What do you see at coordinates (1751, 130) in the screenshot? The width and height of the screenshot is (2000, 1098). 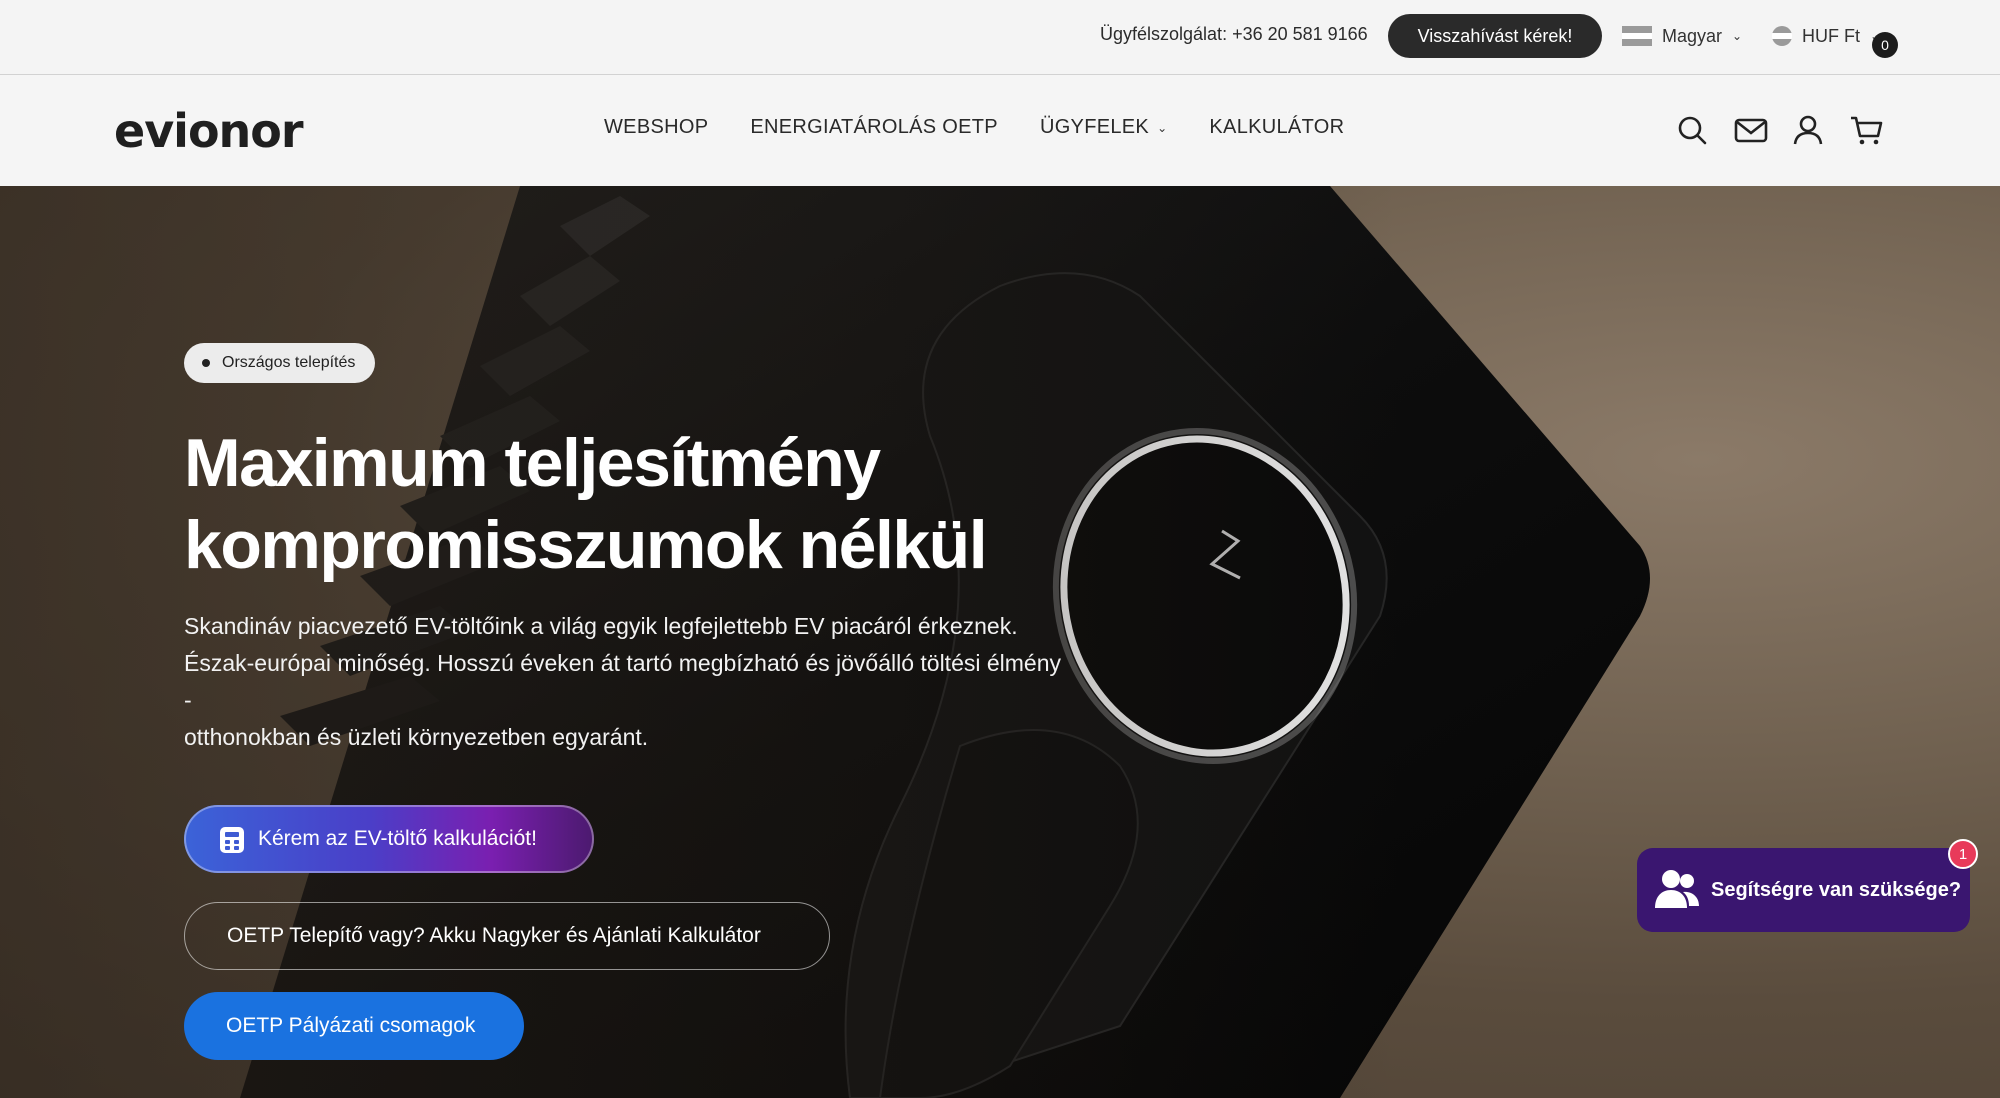 I see `mail-icon` at bounding box center [1751, 130].